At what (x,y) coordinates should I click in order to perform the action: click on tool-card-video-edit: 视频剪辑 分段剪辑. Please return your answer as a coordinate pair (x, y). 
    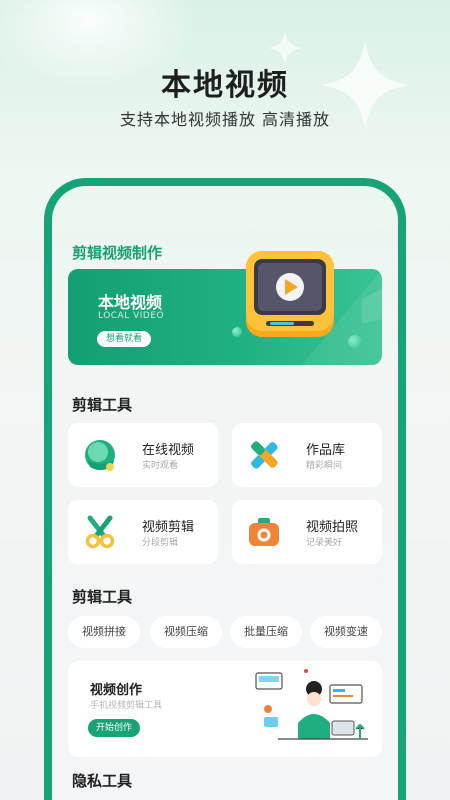
    Looking at the image, I should click on (143, 532).